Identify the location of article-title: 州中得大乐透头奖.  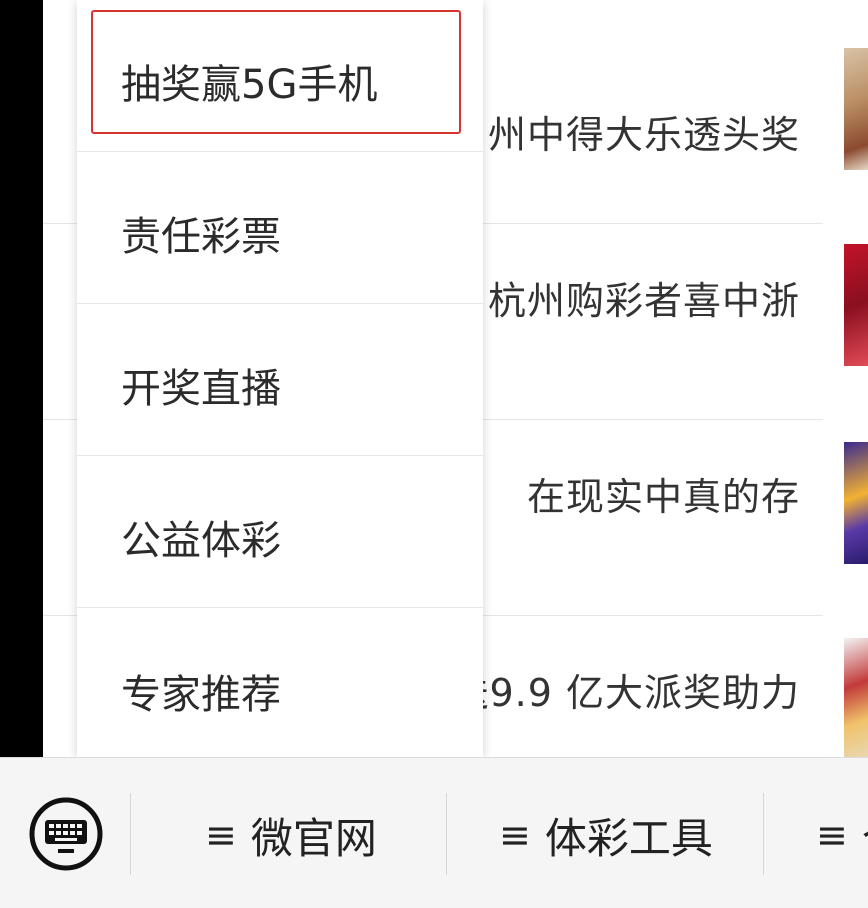
(643, 135).